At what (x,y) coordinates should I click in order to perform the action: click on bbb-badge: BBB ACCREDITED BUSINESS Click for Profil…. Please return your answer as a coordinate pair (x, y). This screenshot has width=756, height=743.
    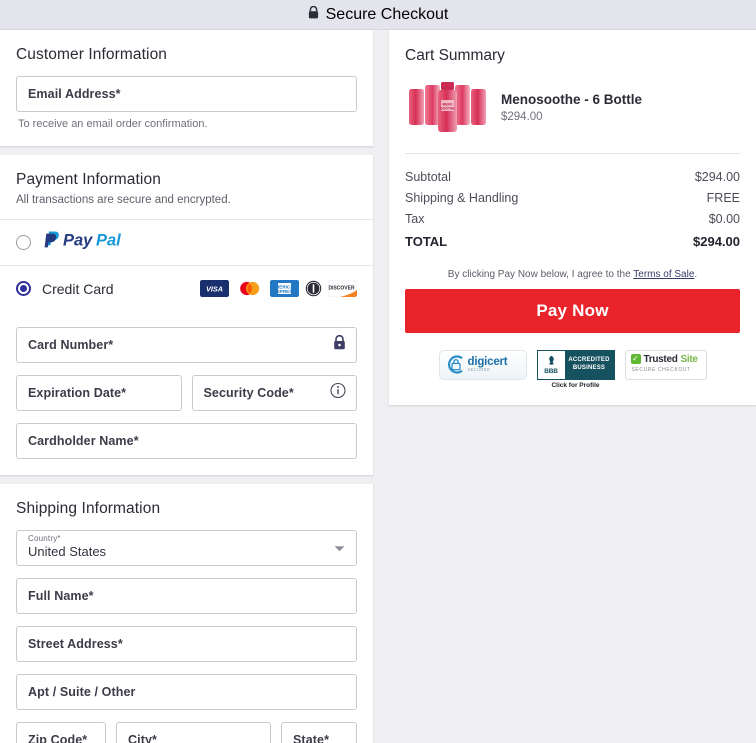
    Looking at the image, I should click on (575, 369).